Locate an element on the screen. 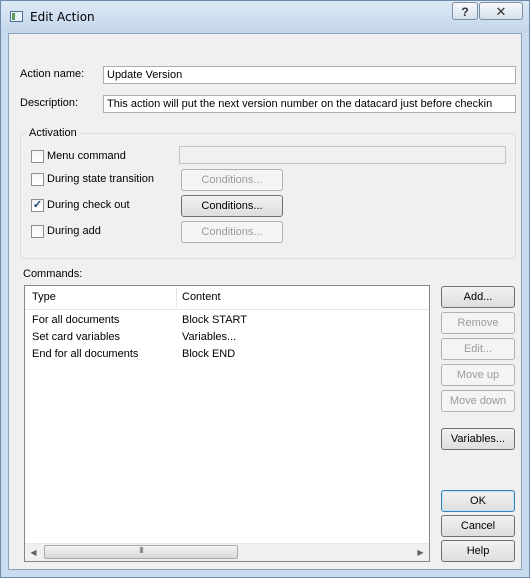  title-bar: Edit Action ? ✕ is located at coordinates (265, 17).